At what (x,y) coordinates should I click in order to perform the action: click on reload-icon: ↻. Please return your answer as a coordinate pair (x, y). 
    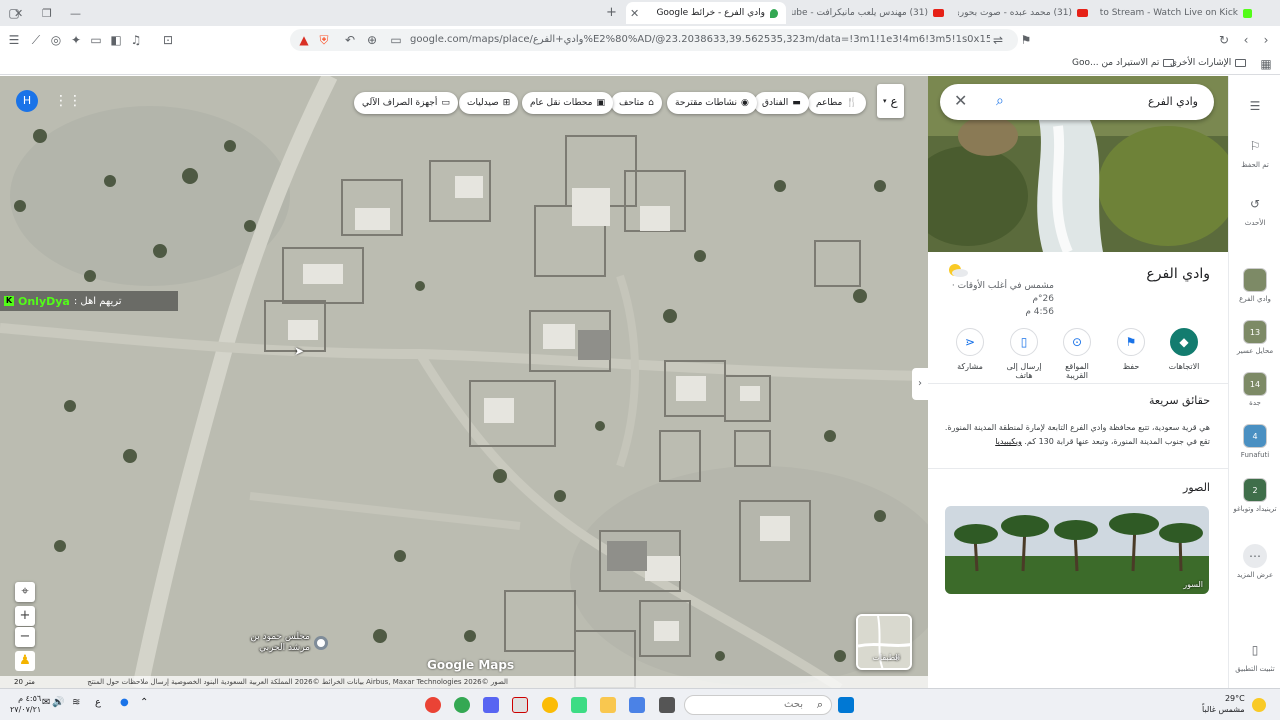
    Looking at the image, I should click on (1224, 40).